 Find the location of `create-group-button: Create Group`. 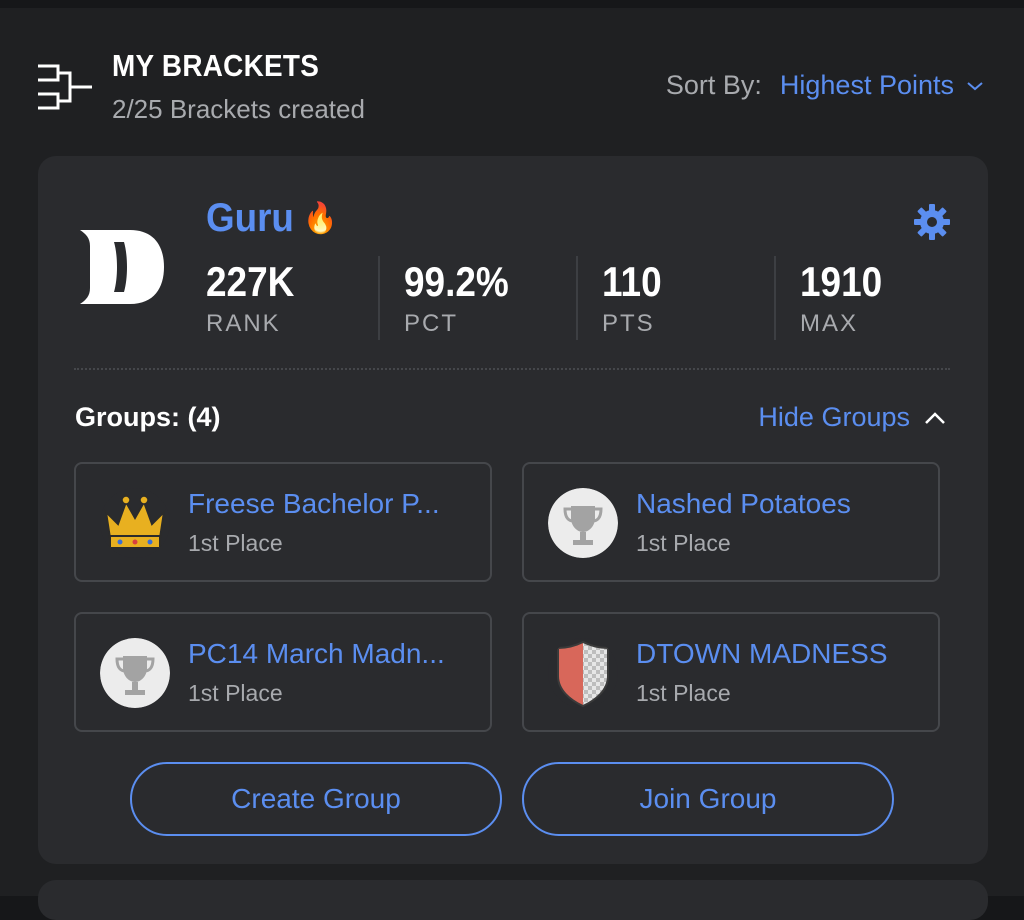

create-group-button: Create Group is located at coordinates (316, 799).